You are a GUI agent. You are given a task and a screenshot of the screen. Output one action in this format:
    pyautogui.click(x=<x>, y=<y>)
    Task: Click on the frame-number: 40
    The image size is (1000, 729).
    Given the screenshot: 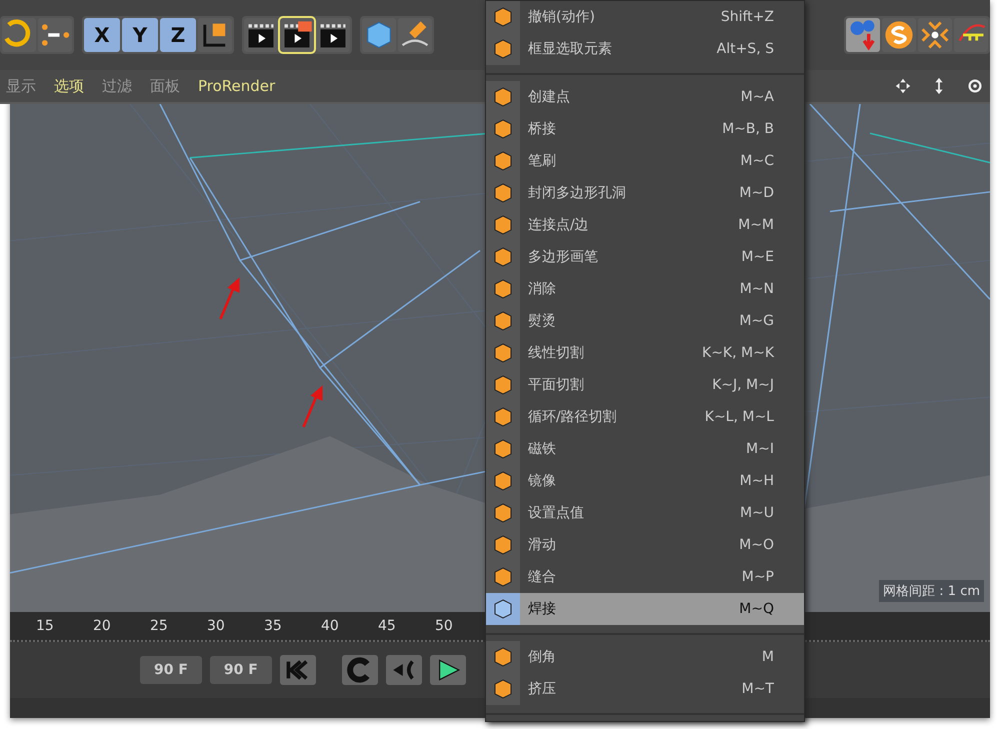 What is the action you would take?
    pyautogui.click(x=330, y=626)
    